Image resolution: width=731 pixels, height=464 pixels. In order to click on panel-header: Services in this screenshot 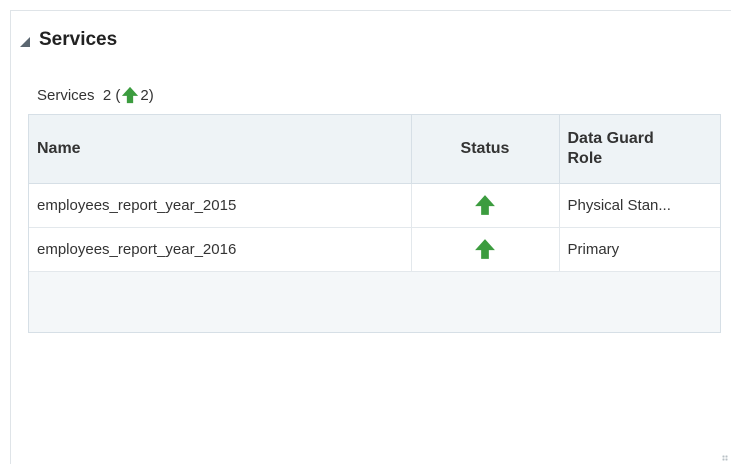, I will do `click(68, 40)`.